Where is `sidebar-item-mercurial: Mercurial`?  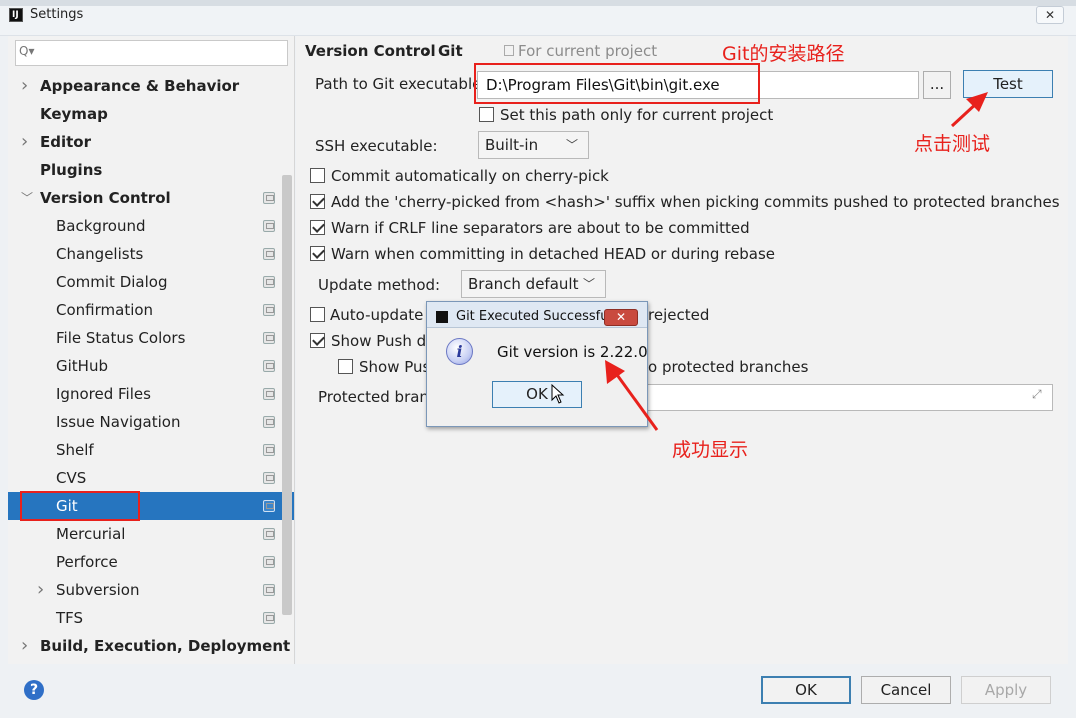
sidebar-item-mercurial: Mercurial is located at coordinates (90, 534).